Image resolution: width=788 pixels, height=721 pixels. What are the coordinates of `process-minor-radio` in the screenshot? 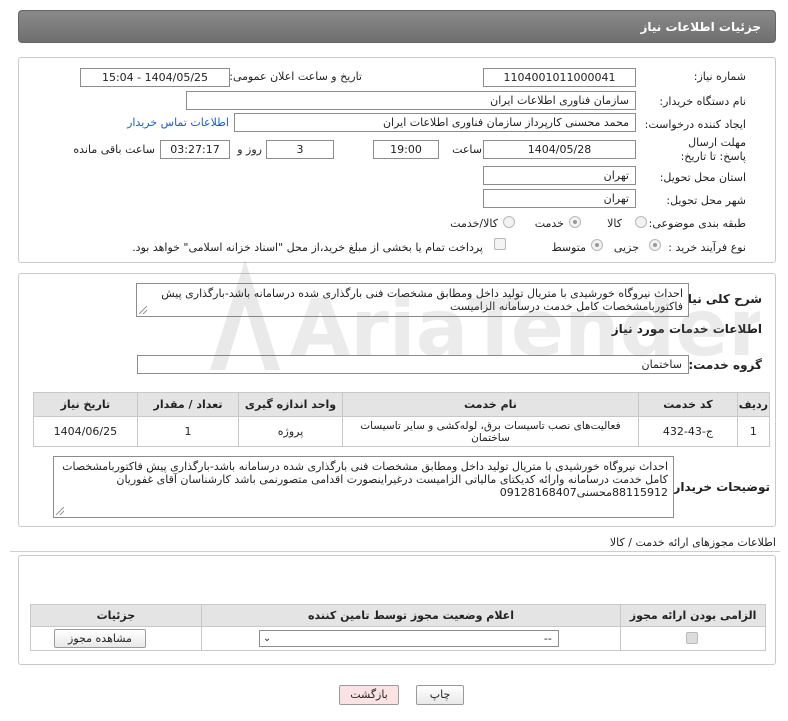 It's located at (655, 245).